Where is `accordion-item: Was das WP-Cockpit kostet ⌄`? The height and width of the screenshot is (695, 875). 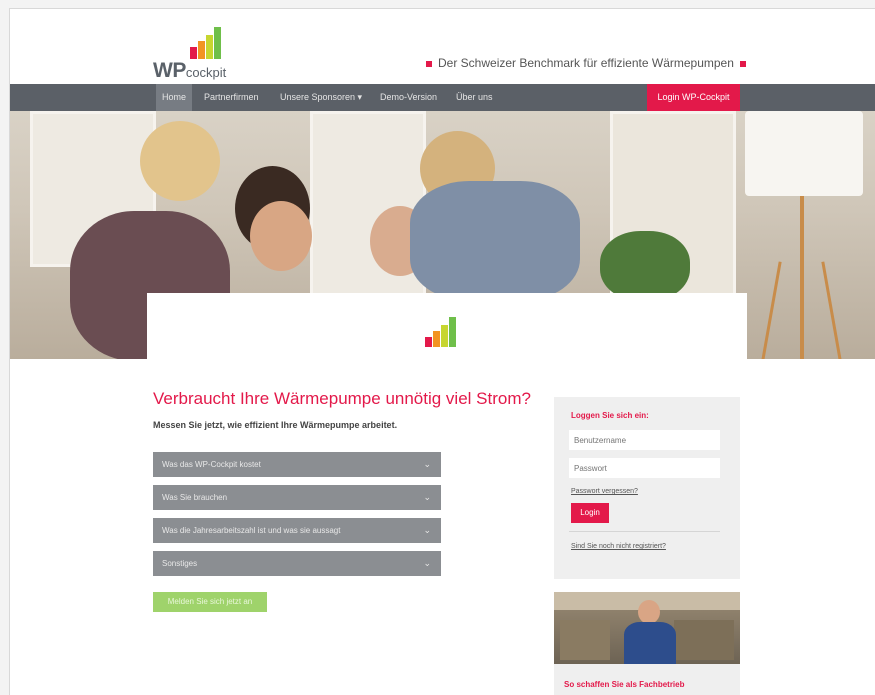
accordion-item: Was das WP-Cockpit kostet ⌄ is located at coordinates (297, 464).